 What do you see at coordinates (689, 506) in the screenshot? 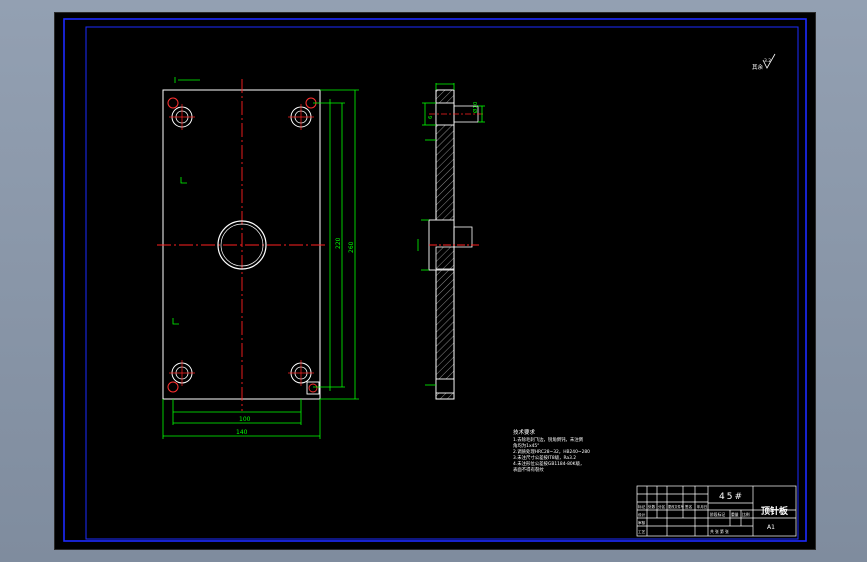
I see `tb-row-label: 签名` at bounding box center [689, 506].